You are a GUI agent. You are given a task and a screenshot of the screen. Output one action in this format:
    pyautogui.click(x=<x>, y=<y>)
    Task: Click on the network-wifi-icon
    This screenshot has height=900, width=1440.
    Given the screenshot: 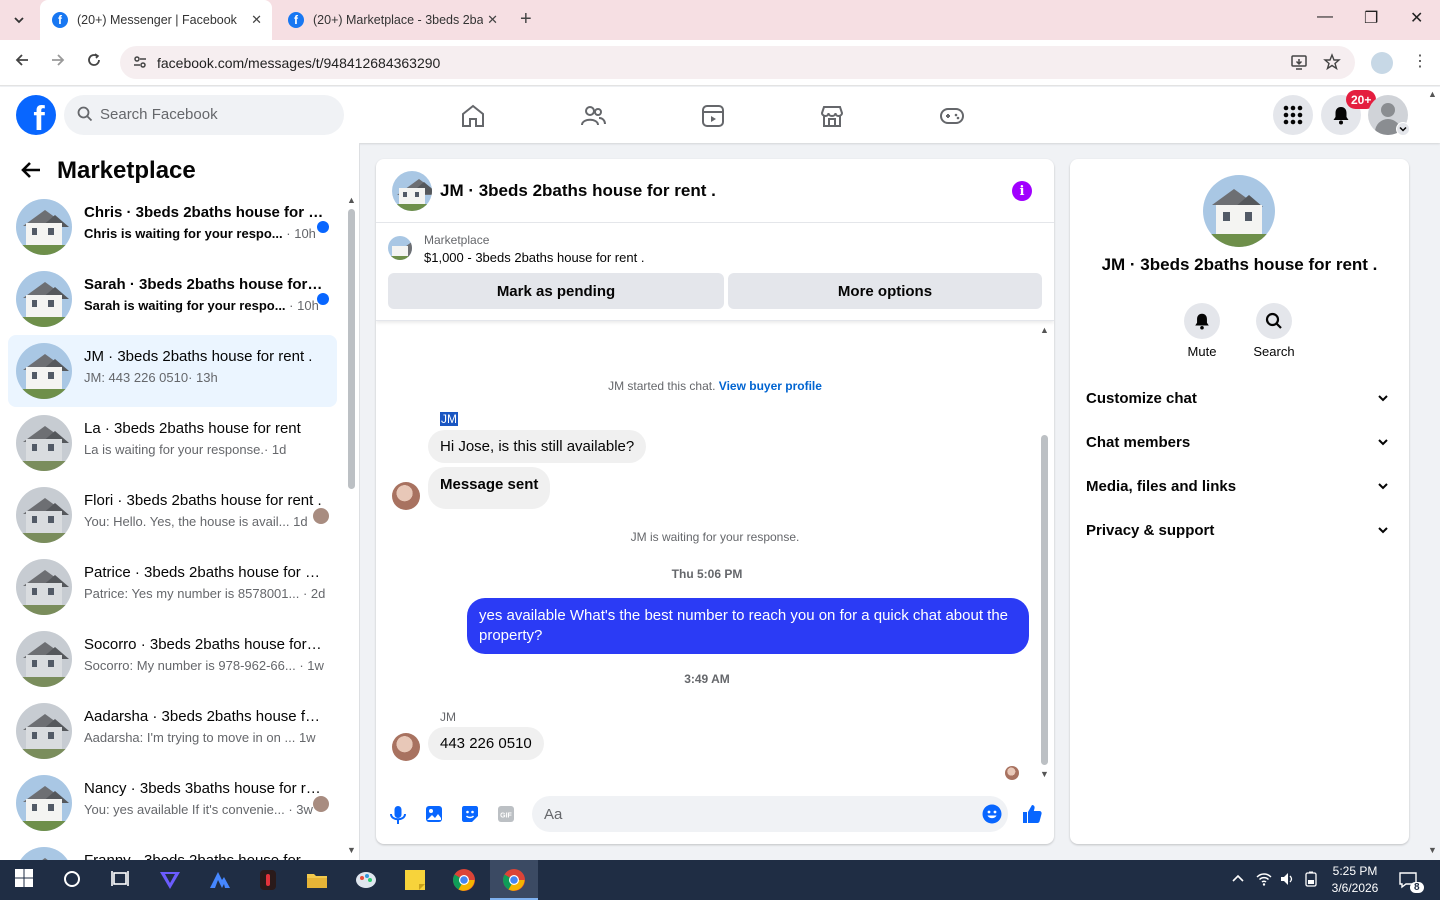 What is the action you would take?
    pyautogui.click(x=1264, y=880)
    